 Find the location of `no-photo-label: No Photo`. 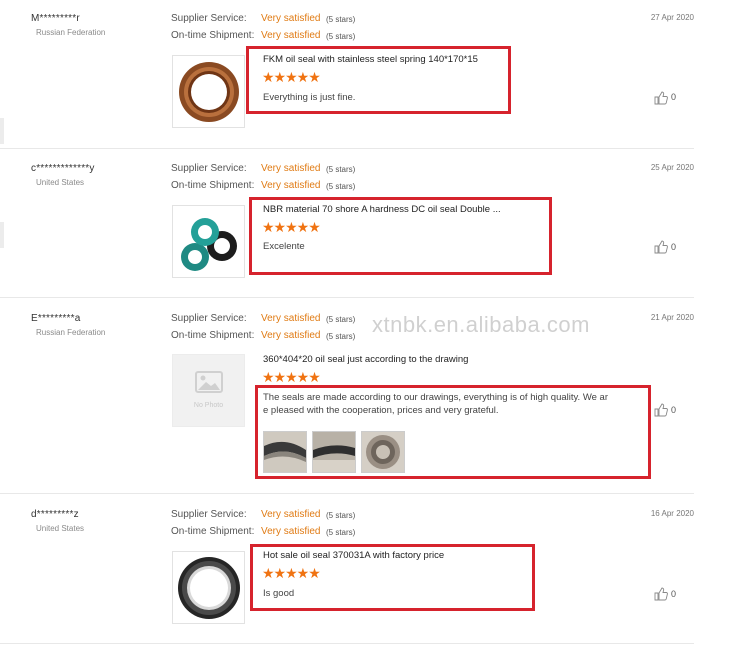

no-photo-label: No Photo is located at coordinates (208, 405).